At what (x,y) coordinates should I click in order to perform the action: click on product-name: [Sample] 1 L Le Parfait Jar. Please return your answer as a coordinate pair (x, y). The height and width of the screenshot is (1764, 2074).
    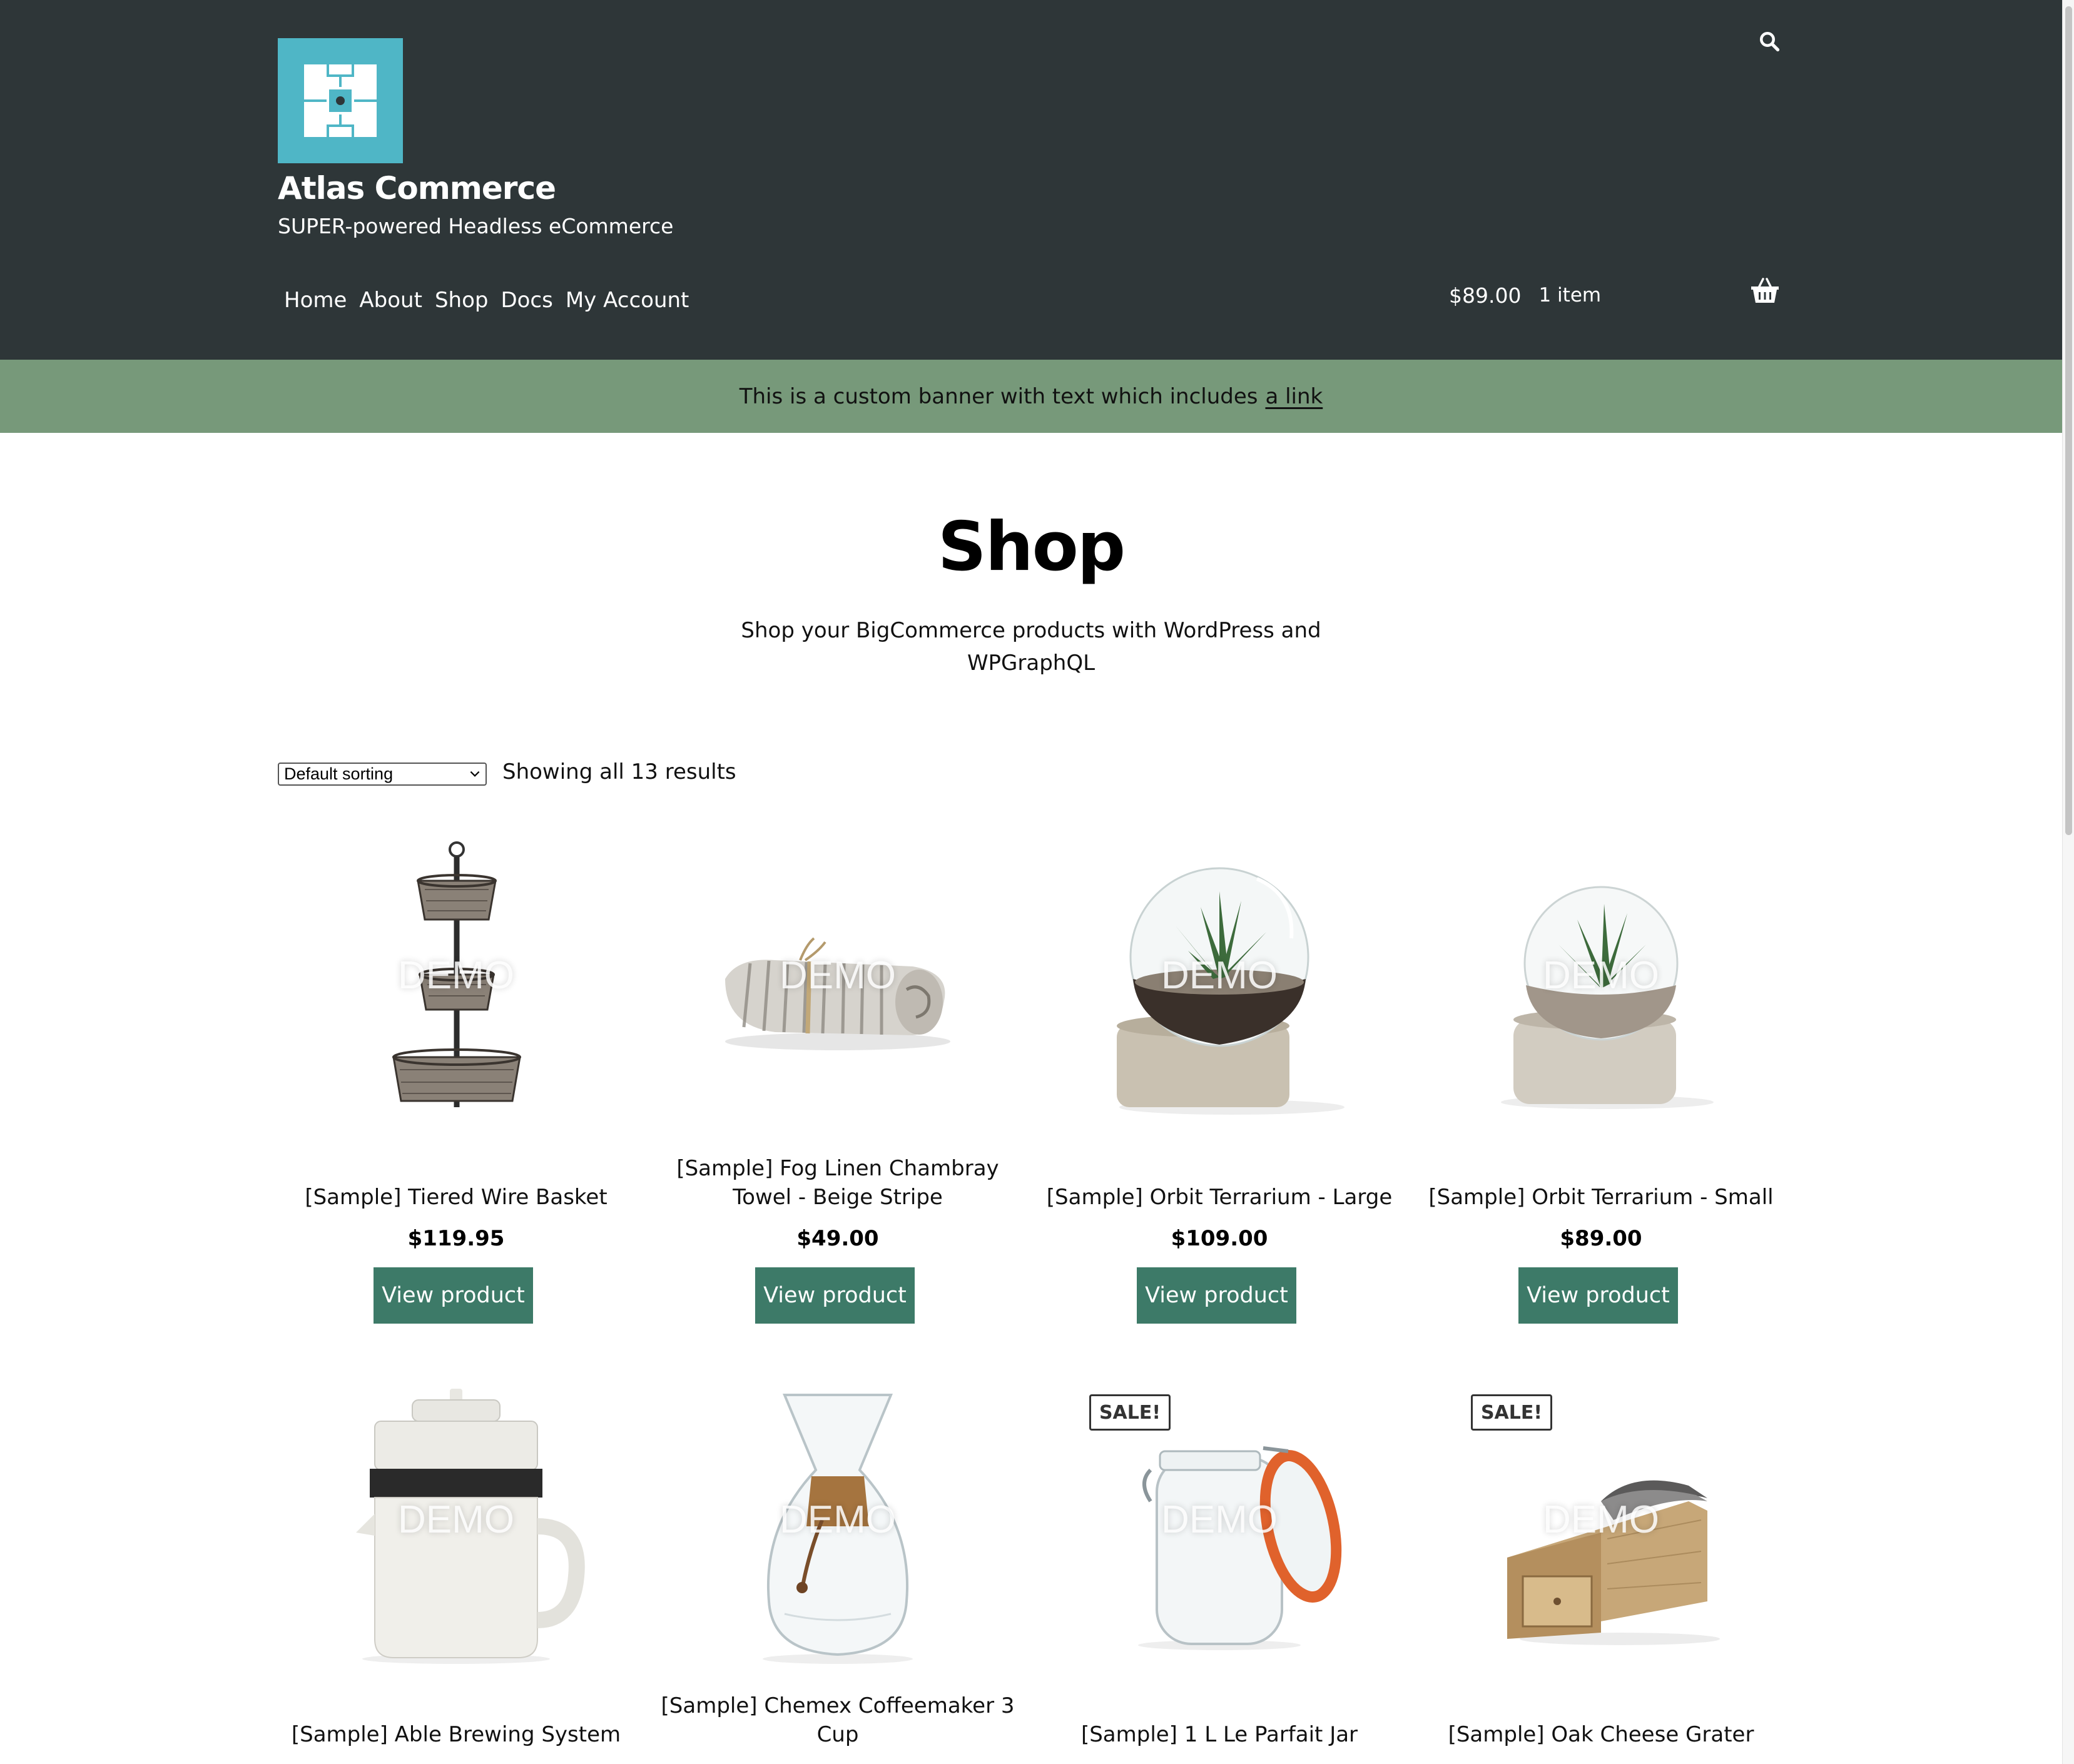
    Looking at the image, I should click on (1219, 1734).